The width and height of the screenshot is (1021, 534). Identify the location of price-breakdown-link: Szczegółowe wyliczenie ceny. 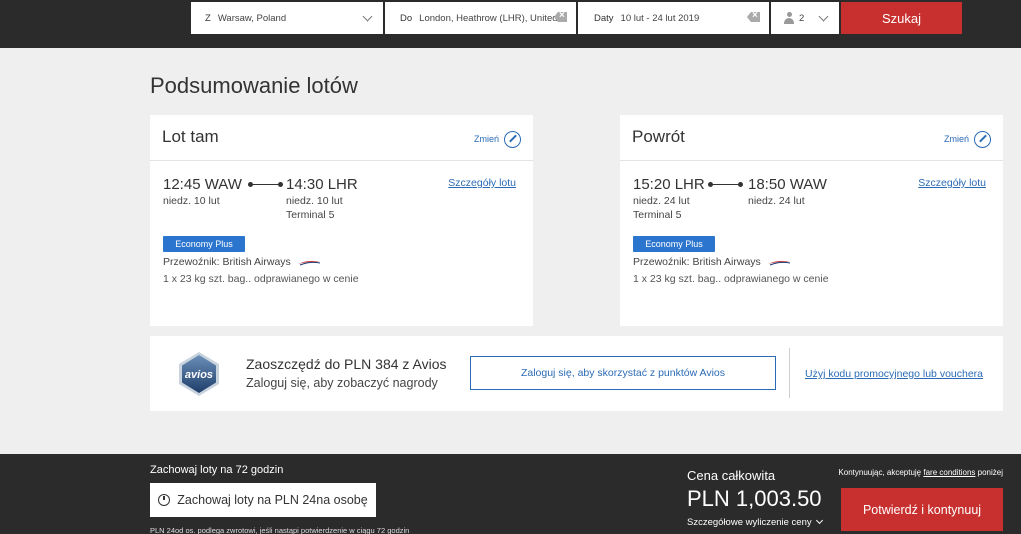
(755, 522).